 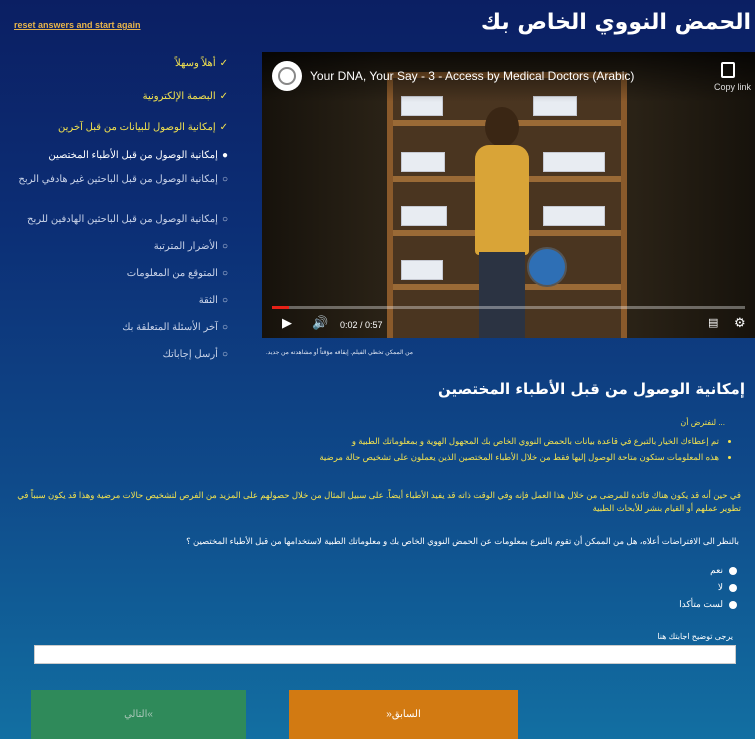 What do you see at coordinates (502, 295) in the screenshot?
I see `child-legs` at bounding box center [502, 295].